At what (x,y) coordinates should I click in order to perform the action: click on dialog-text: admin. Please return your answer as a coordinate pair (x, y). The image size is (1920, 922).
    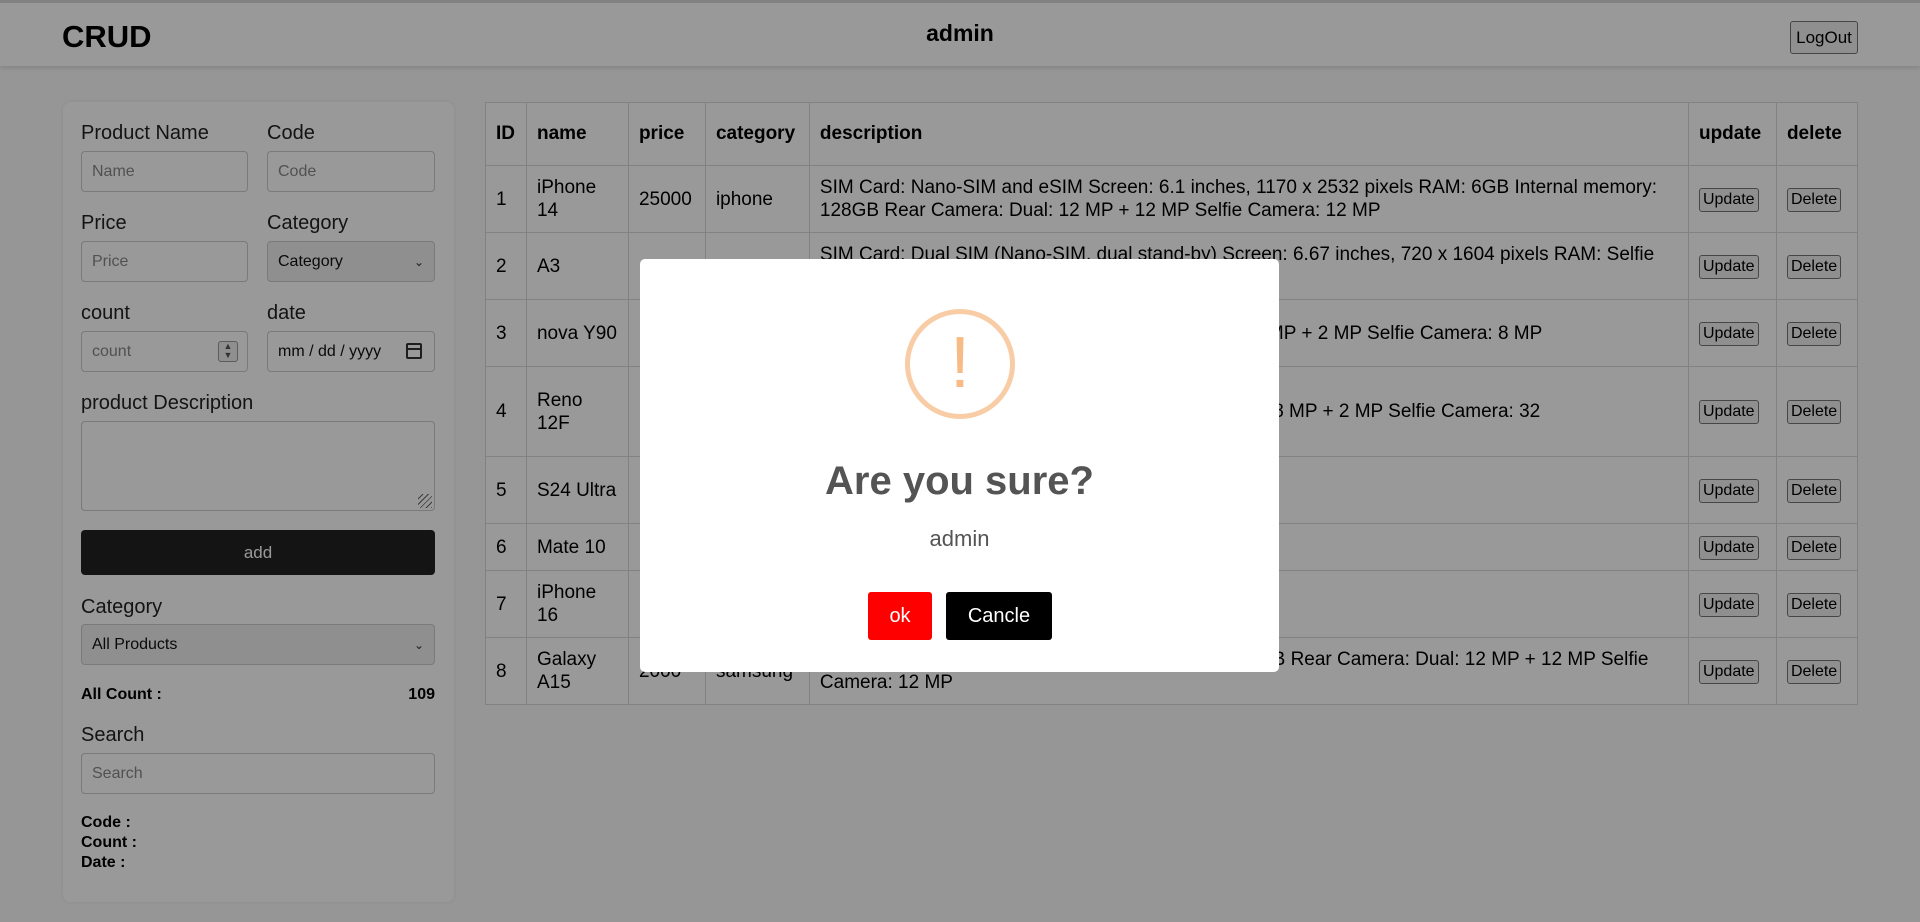
    Looking at the image, I should click on (959, 538).